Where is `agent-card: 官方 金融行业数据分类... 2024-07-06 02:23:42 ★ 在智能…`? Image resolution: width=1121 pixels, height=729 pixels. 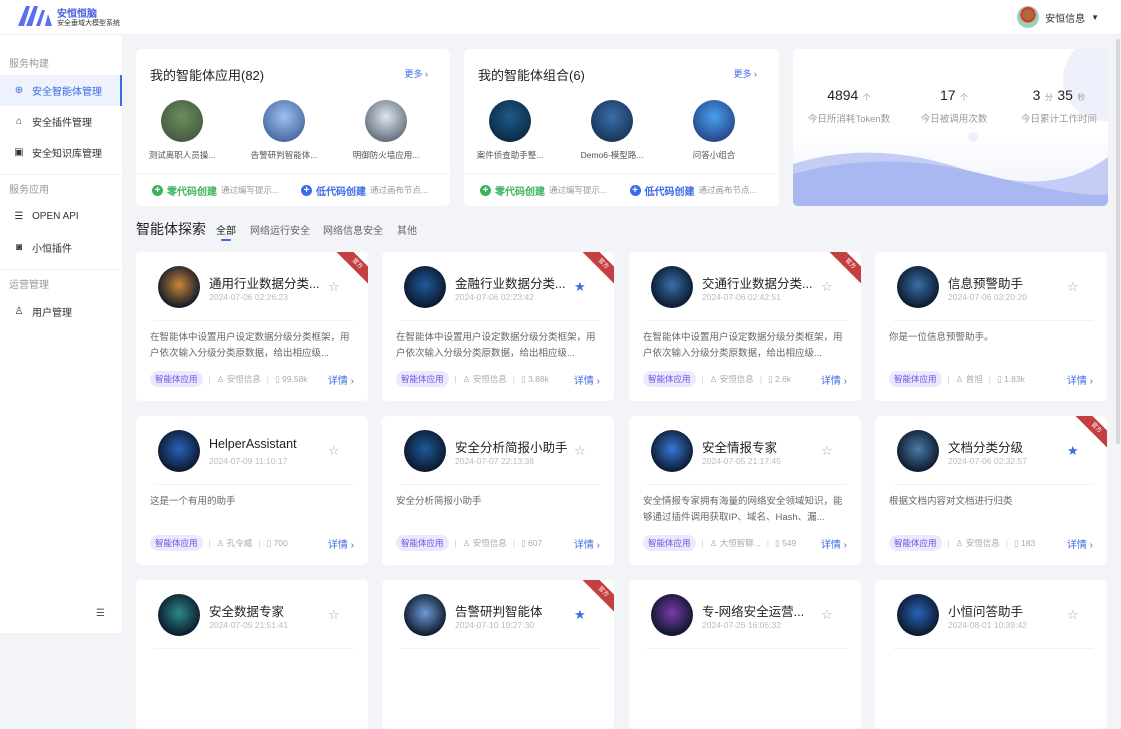 agent-card: 官方 金融行业数据分类... 2024-07-06 02:23:42 ★ 在智能… is located at coordinates (498, 326).